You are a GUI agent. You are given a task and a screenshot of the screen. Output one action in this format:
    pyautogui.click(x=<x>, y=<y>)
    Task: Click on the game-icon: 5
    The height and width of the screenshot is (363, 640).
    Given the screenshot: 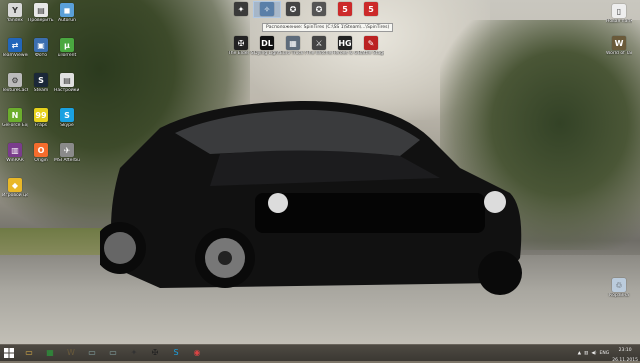 What is the action you would take?
    pyautogui.click(x=345, y=9)
    